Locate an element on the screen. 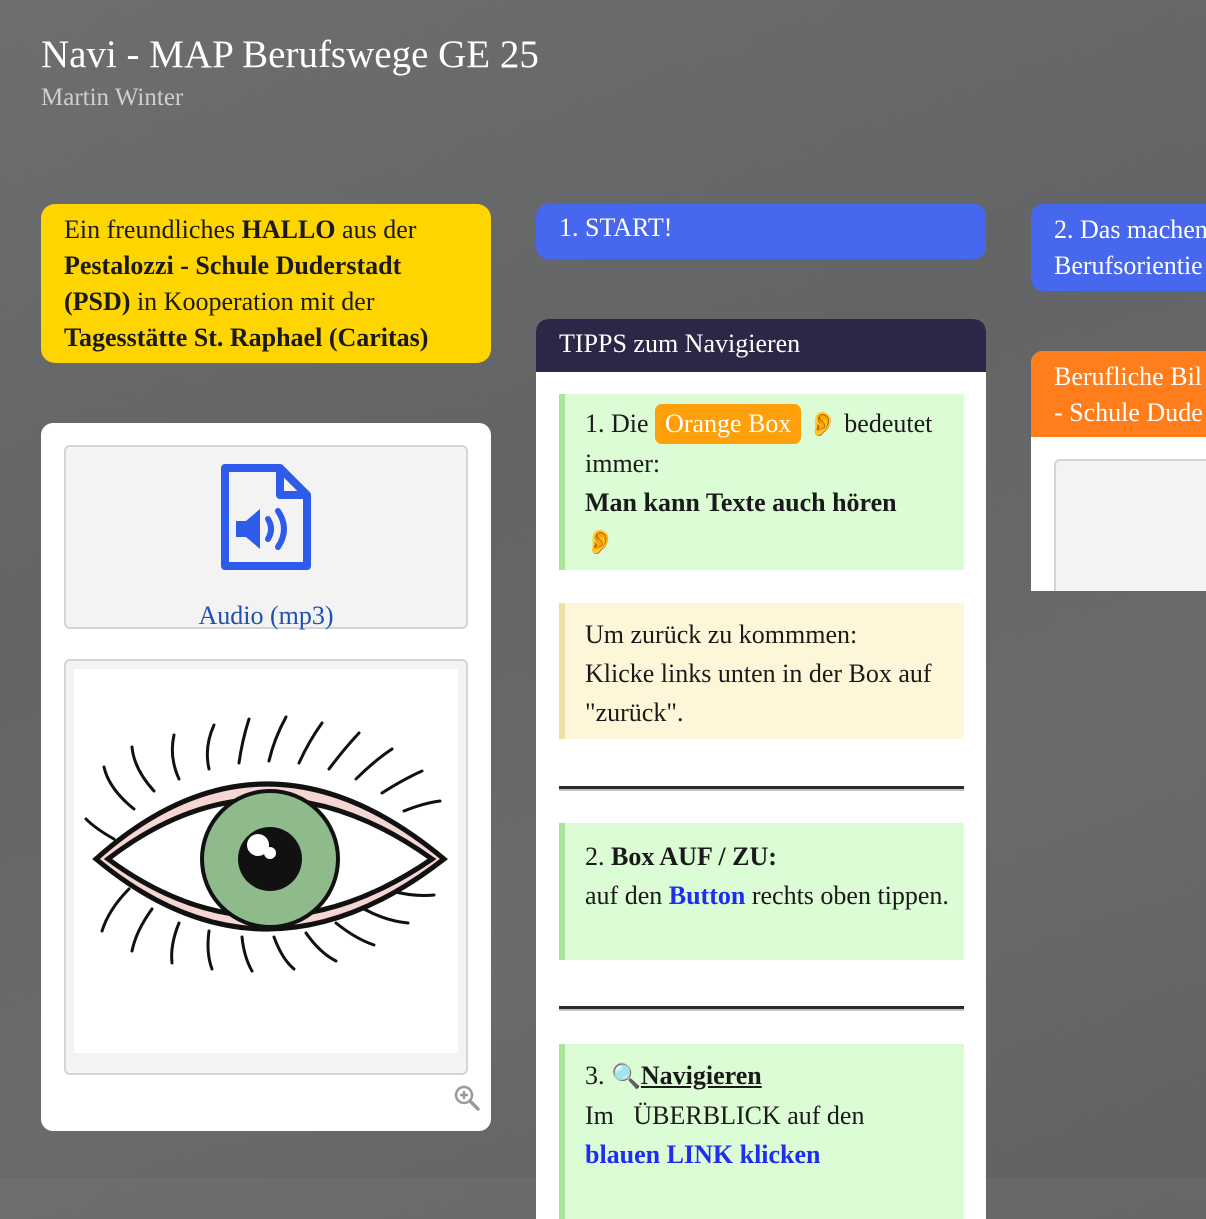 Image resolution: width=1206 pixels, height=1219 pixels. audio-attachment: Audio (mp3) is located at coordinates (266, 538).